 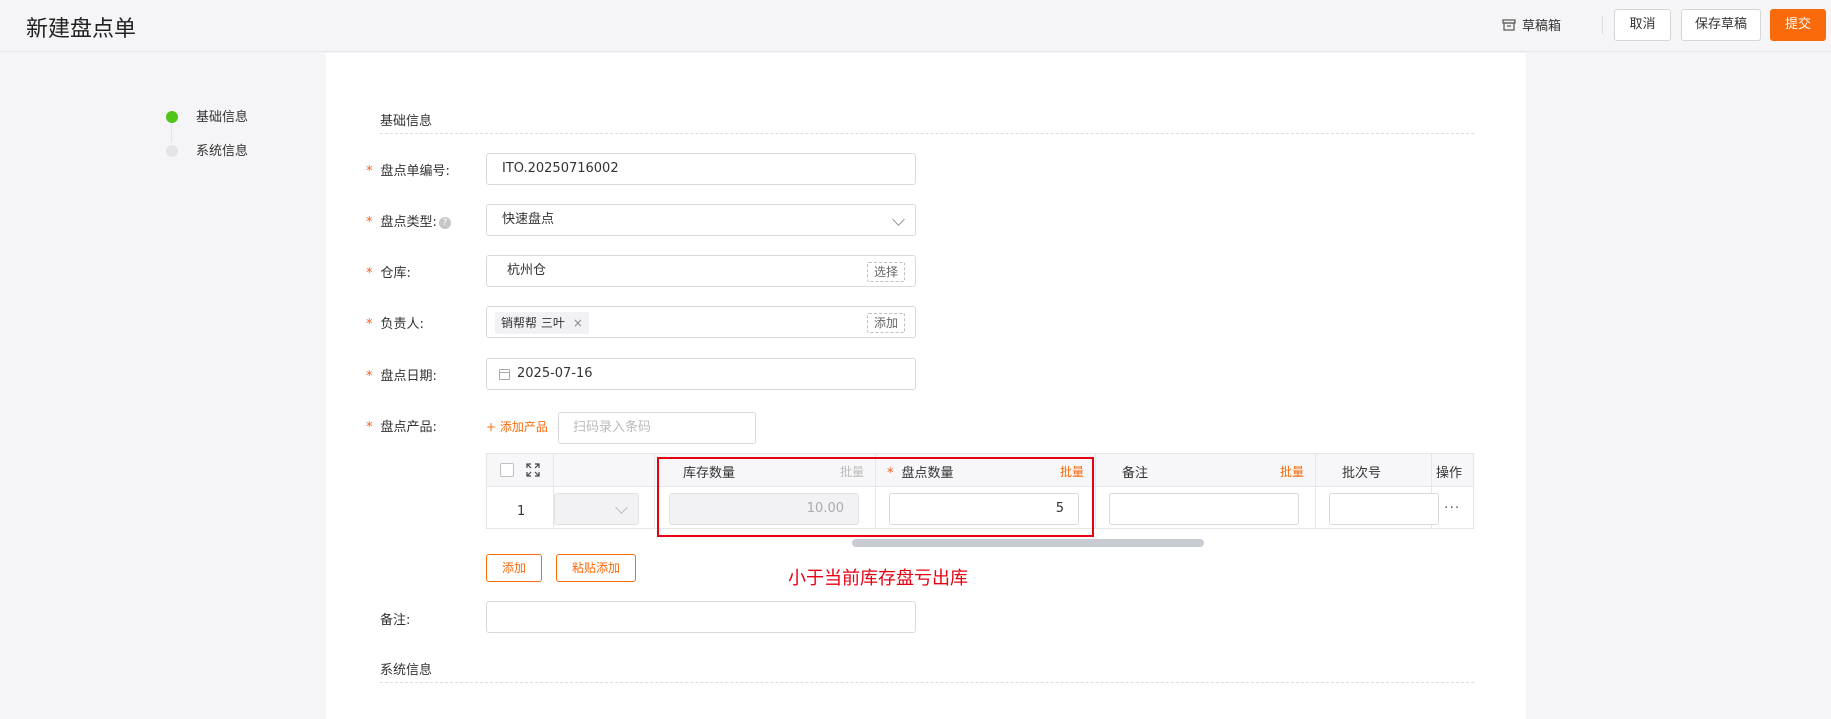 What do you see at coordinates (408, 220) in the screenshot?
I see `type-label: * 盘点类型:?` at bounding box center [408, 220].